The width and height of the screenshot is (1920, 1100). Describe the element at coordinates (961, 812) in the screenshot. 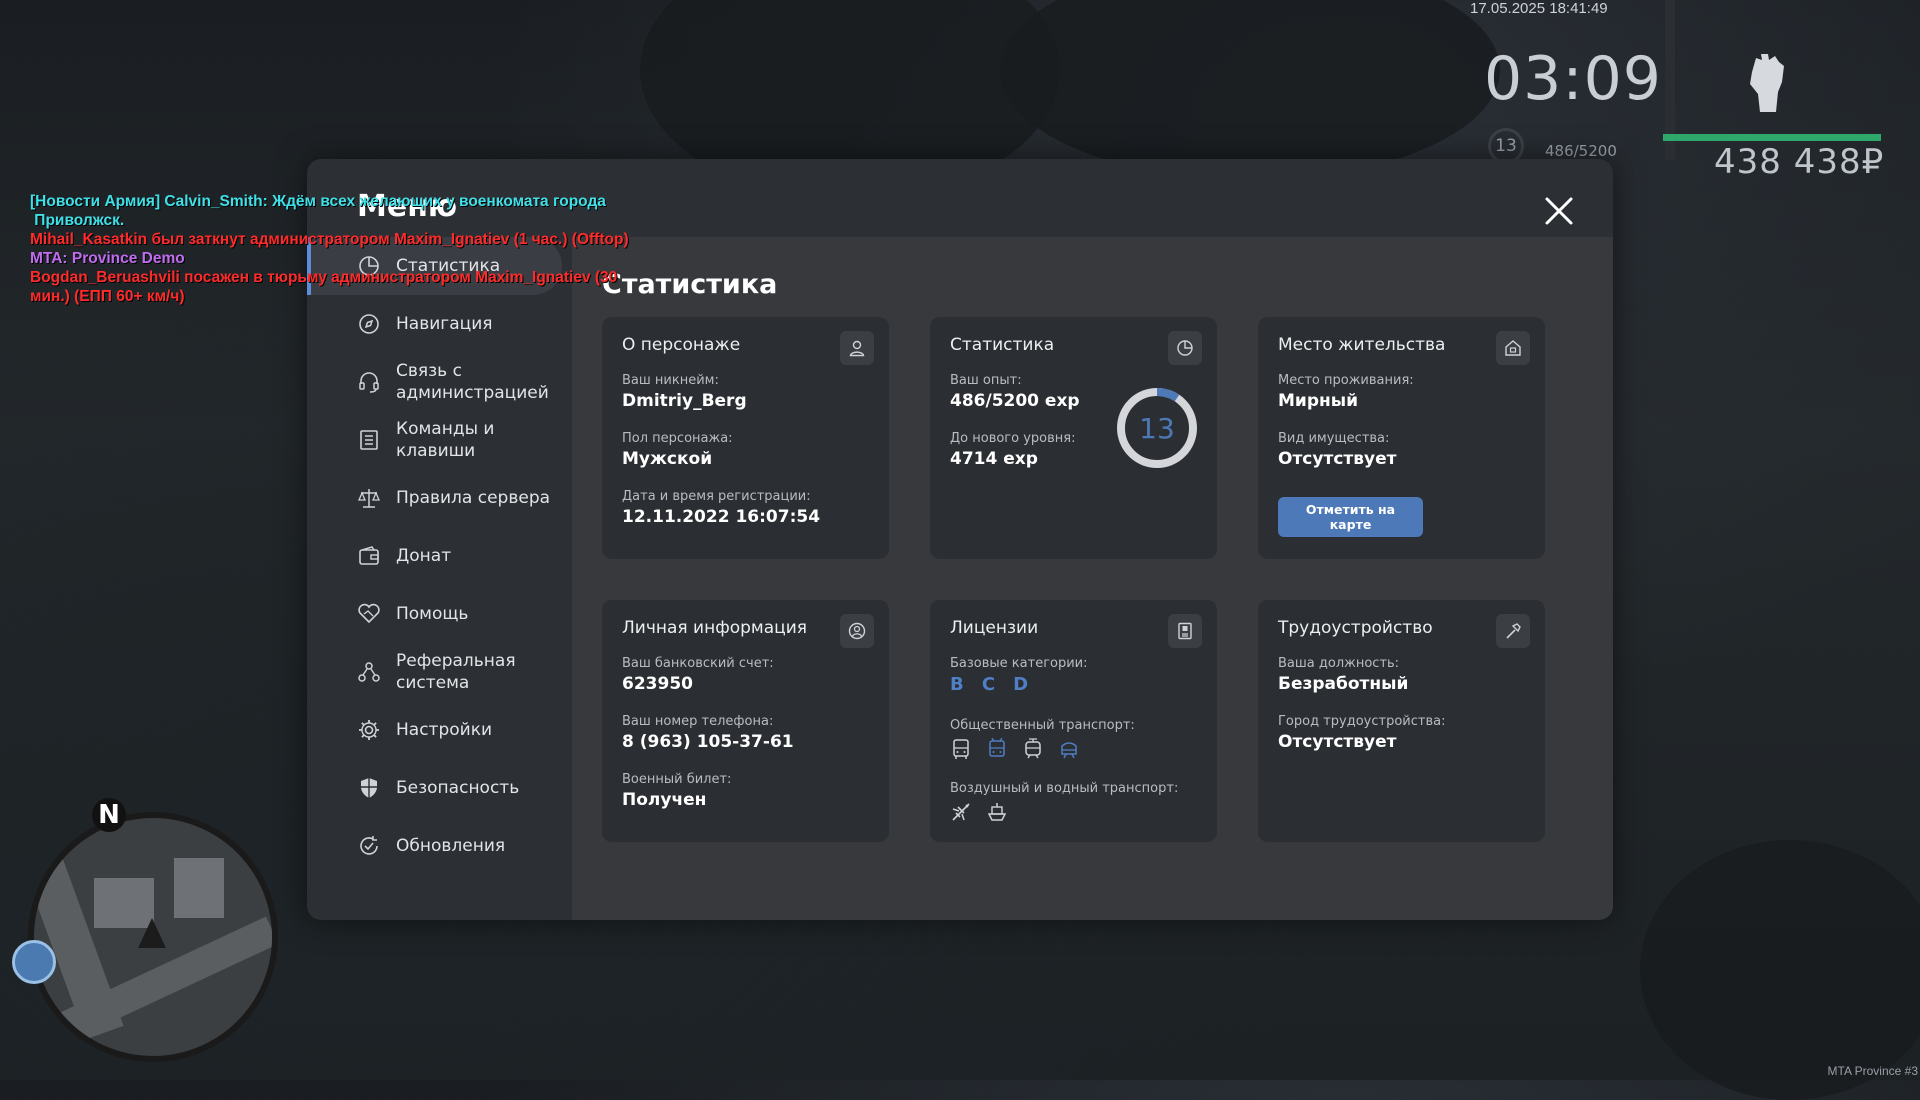

I see `airplane-icon` at that location.